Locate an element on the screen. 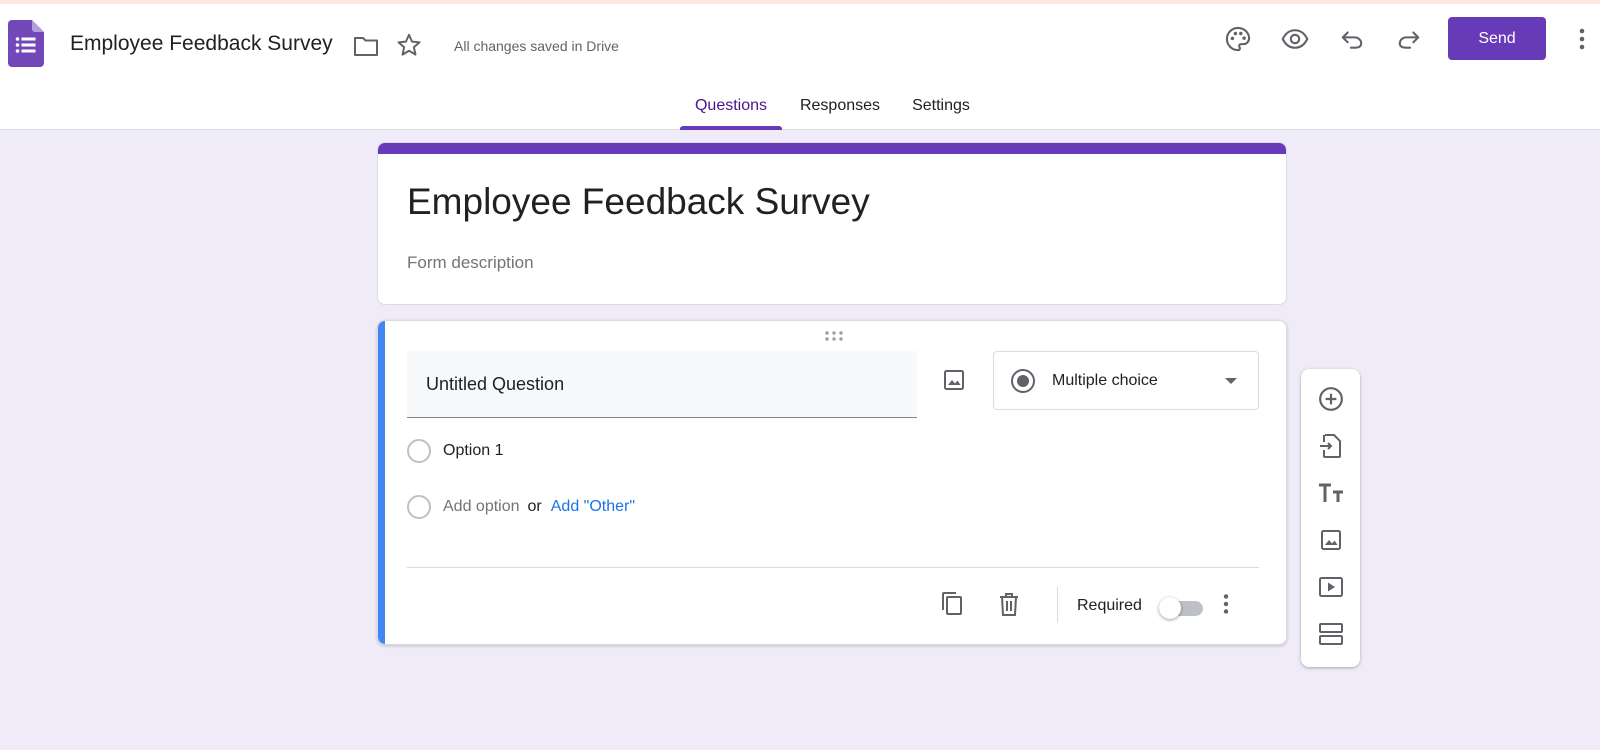  tab-questions: Questions is located at coordinates (731, 108).